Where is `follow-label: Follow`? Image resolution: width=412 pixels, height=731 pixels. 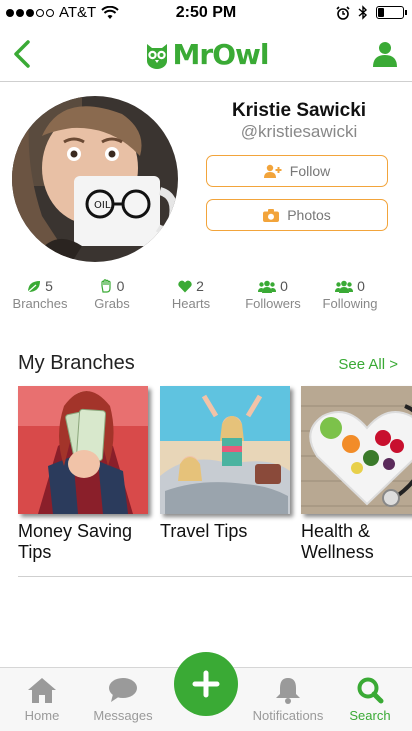 follow-label: Follow is located at coordinates (310, 171).